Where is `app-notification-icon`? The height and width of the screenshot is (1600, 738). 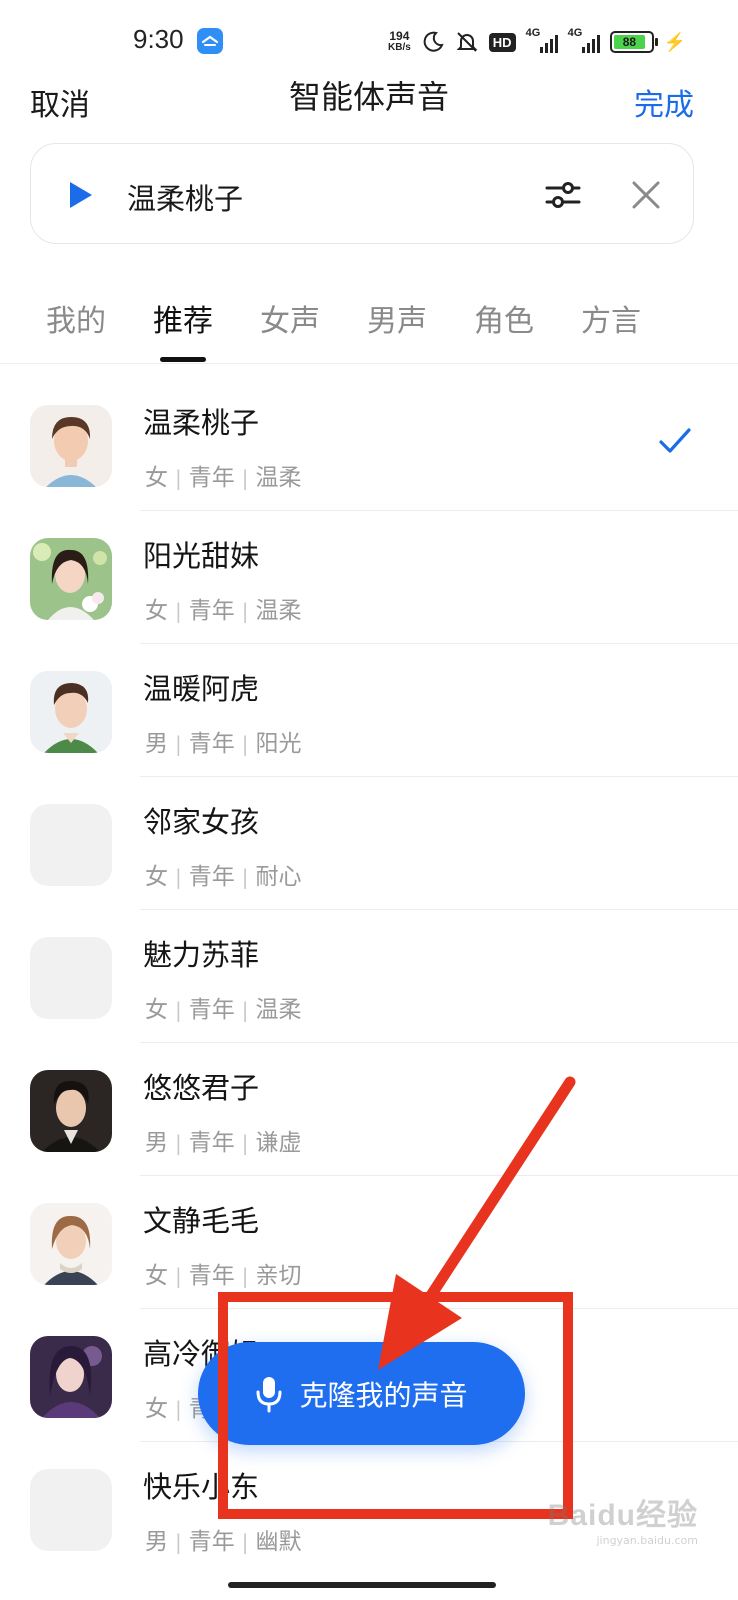 app-notification-icon is located at coordinates (210, 41).